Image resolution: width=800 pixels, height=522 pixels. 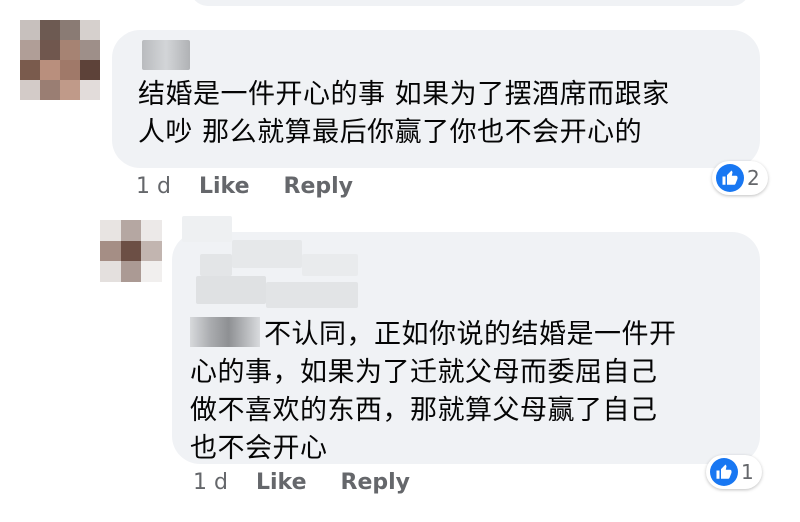 What do you see at coordinates (424, 372) in the screenshot?
I see `comment-line: 心的事，如果为了迁就父母而委屈自己` at bounding box center [424, 372].